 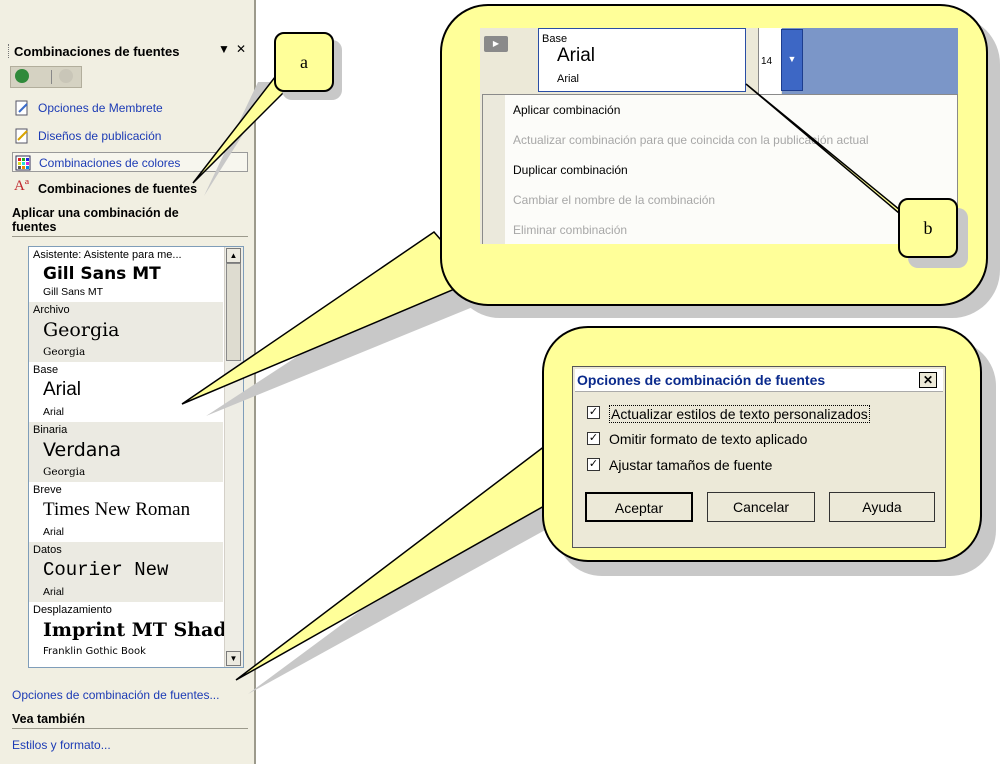 I want to click on callout-label-b: b, so click(x=928, y=228).